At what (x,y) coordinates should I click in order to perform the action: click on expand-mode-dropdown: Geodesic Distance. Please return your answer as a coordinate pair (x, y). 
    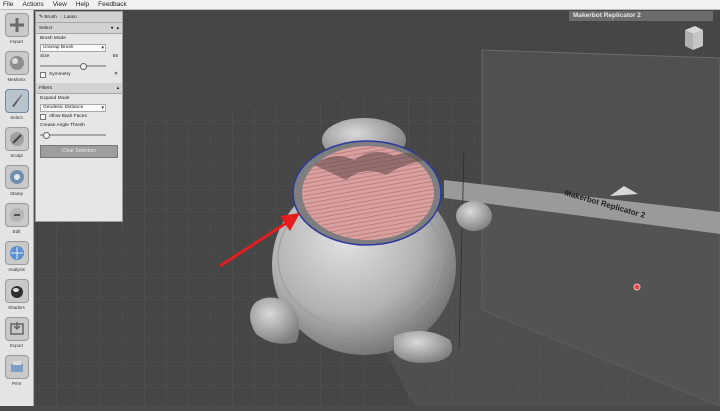
    Looking at the image, I should click on (73, 107).